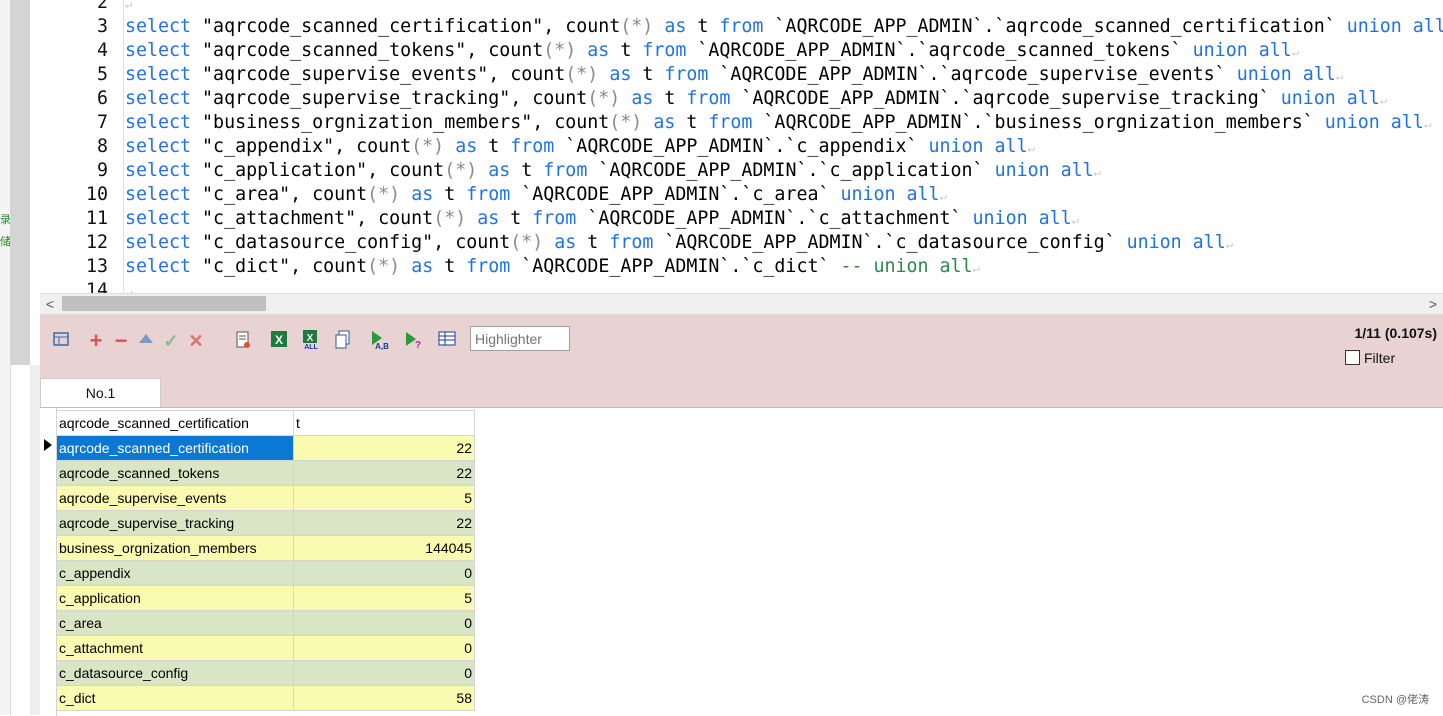  What do you see at coordinates (741, 303) in the screenshot?
I see `editor-horizontal-scrollbar: < >` at bounding box center [741, 303].